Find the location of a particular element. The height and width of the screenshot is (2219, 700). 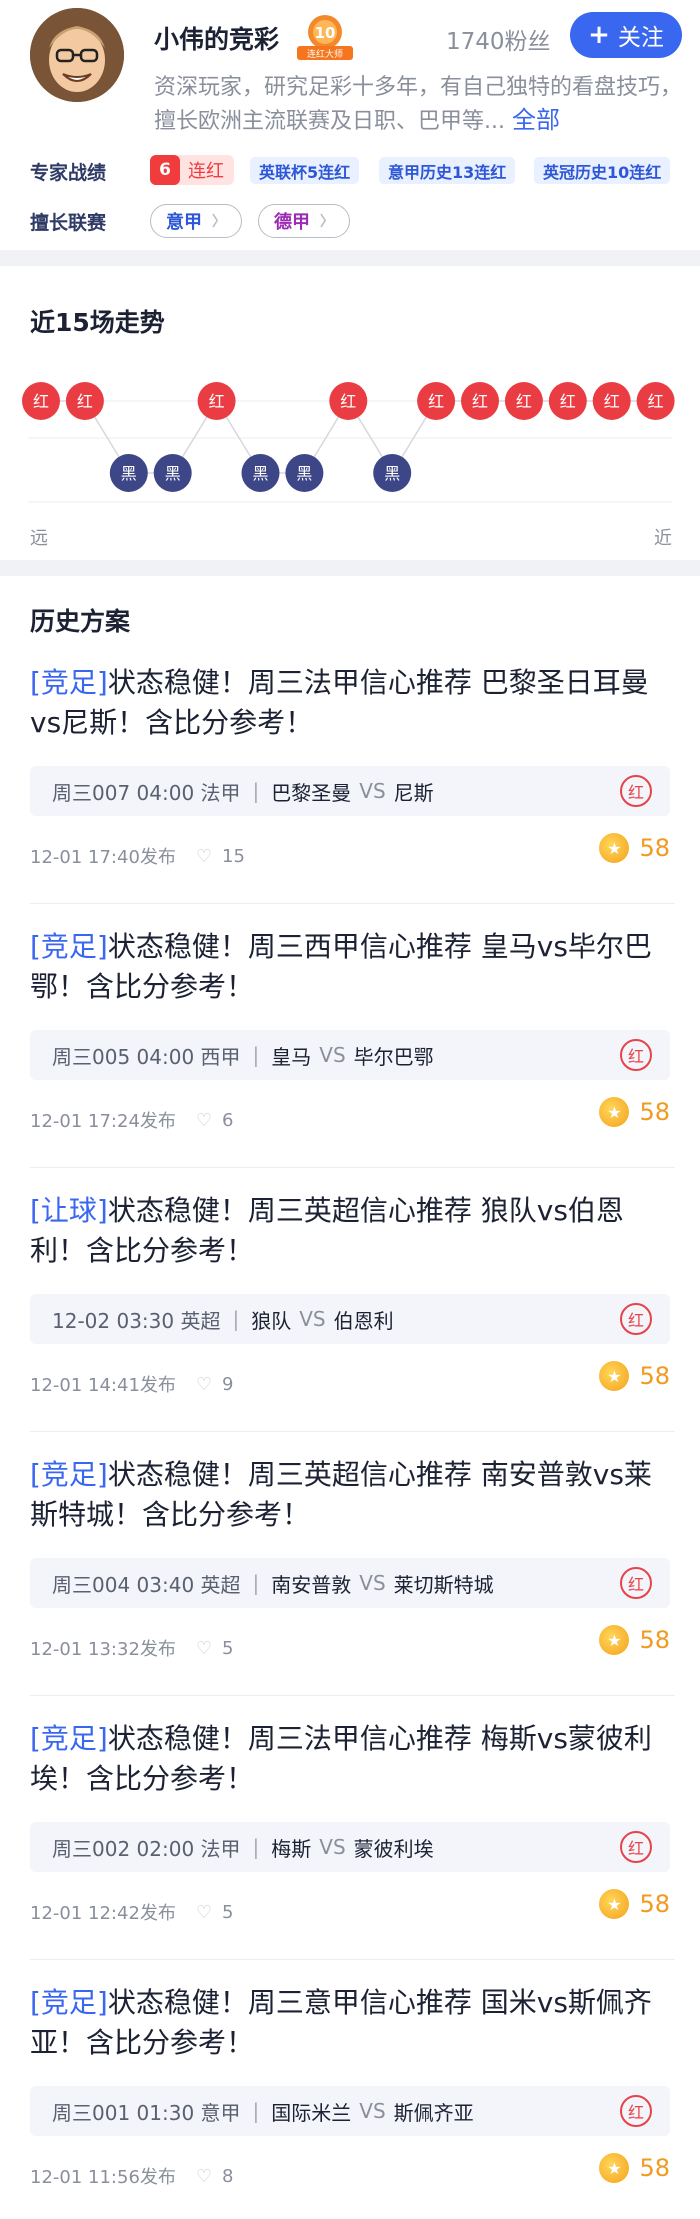

history-title: 历史方案 is located at coordinates (80, 621).